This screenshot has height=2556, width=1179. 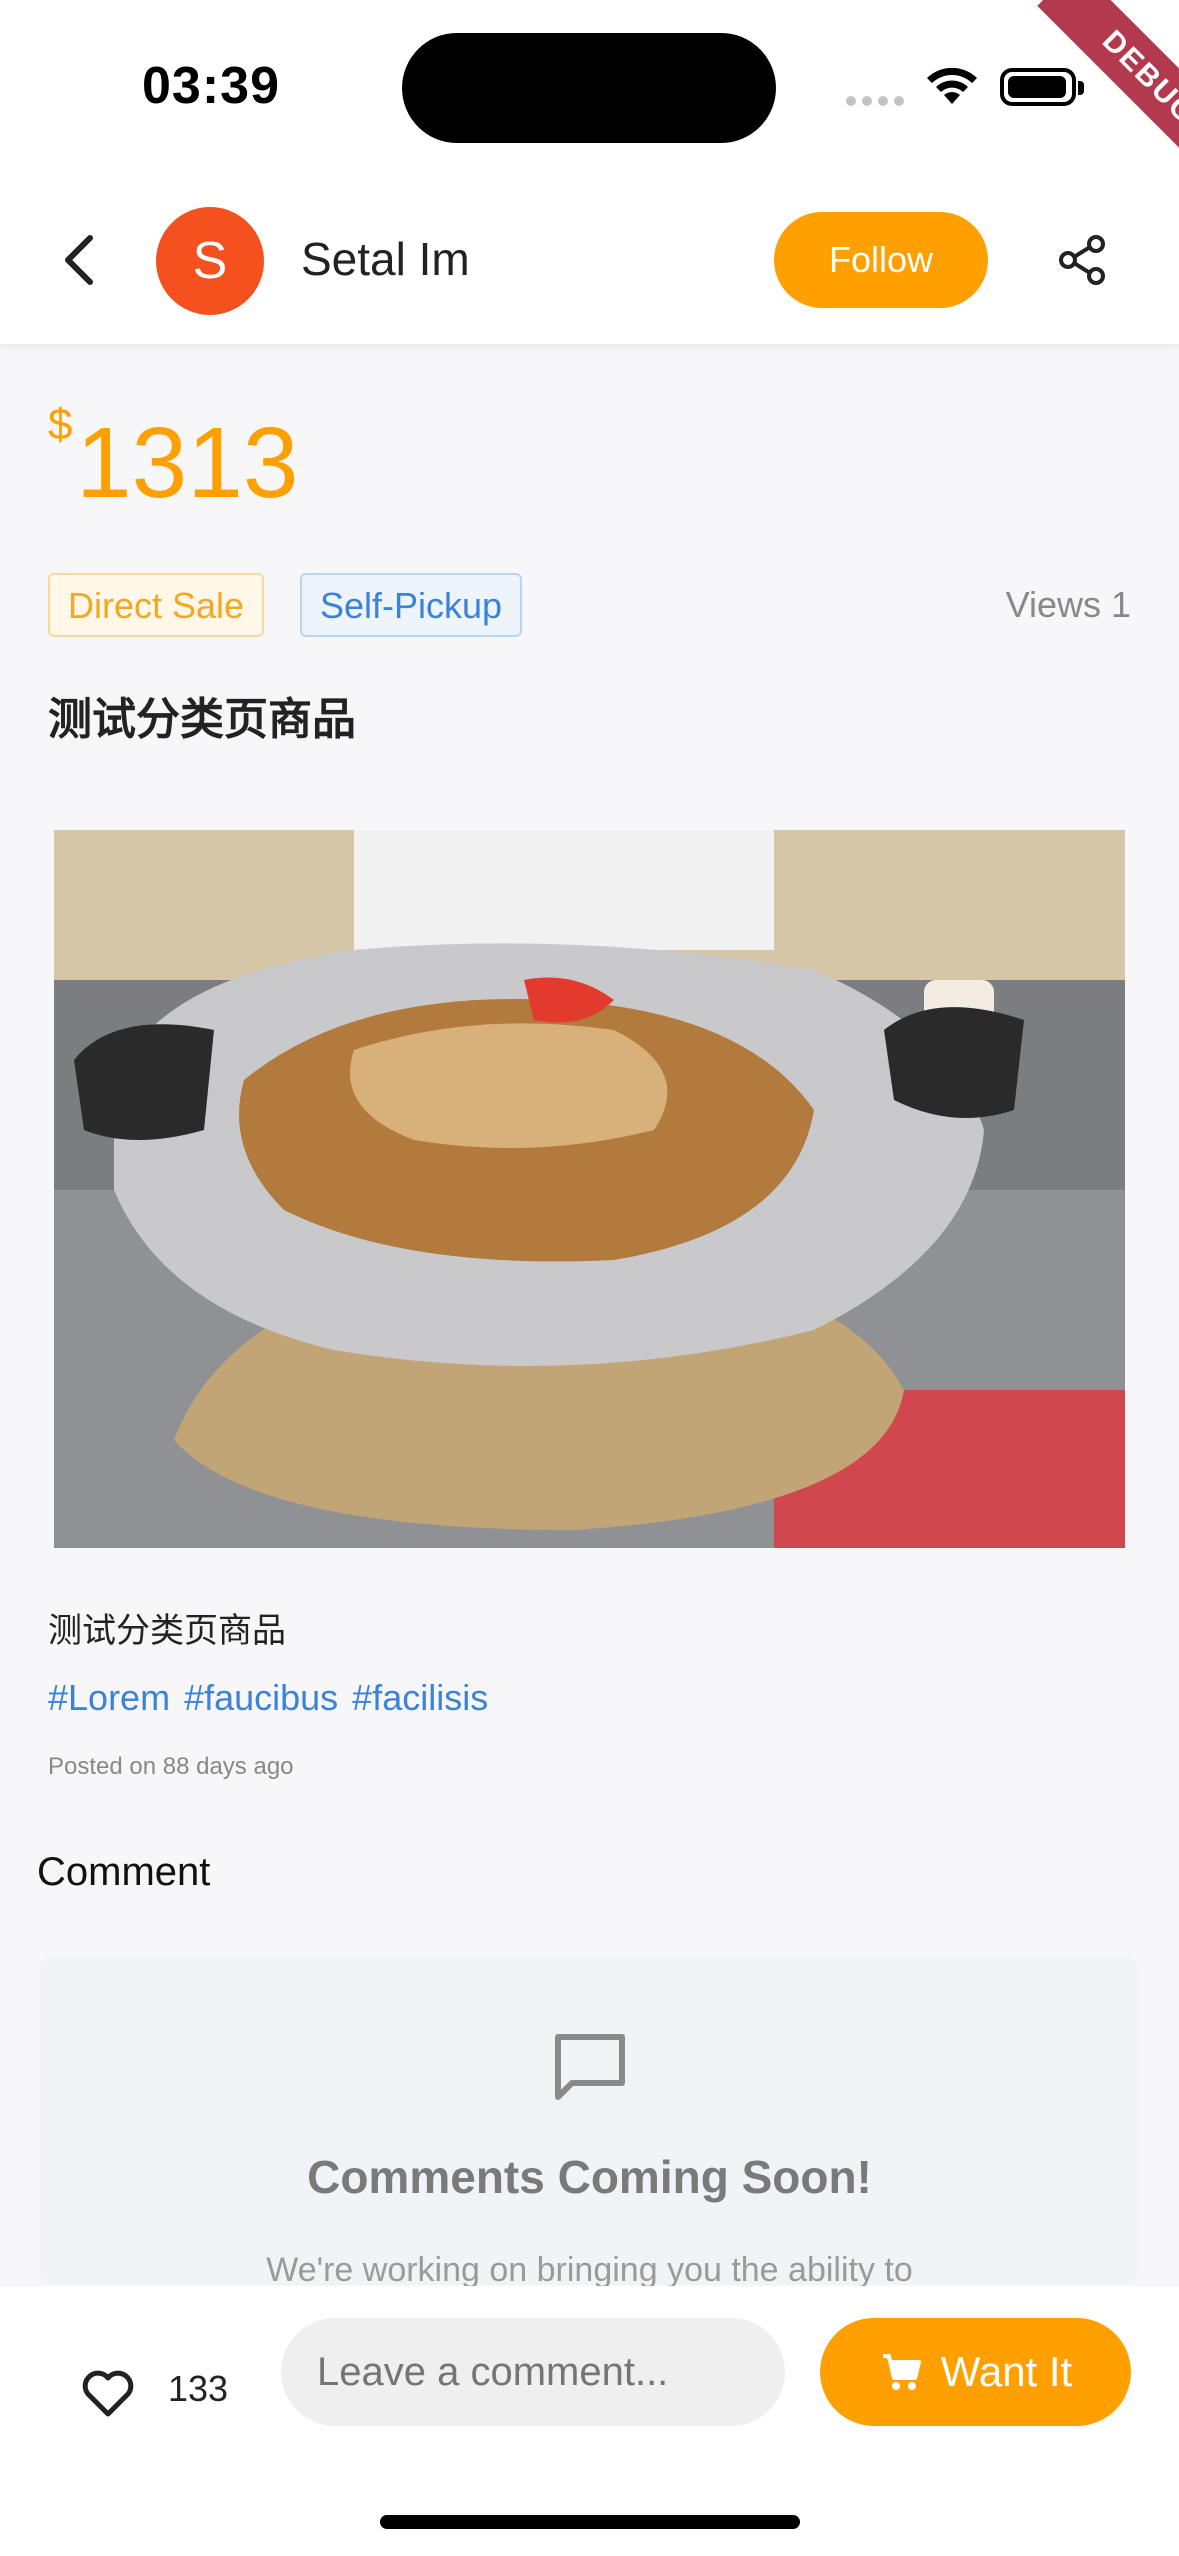 I want to click on app-header: S Setal Im Follow, so click(x=589, y=257).